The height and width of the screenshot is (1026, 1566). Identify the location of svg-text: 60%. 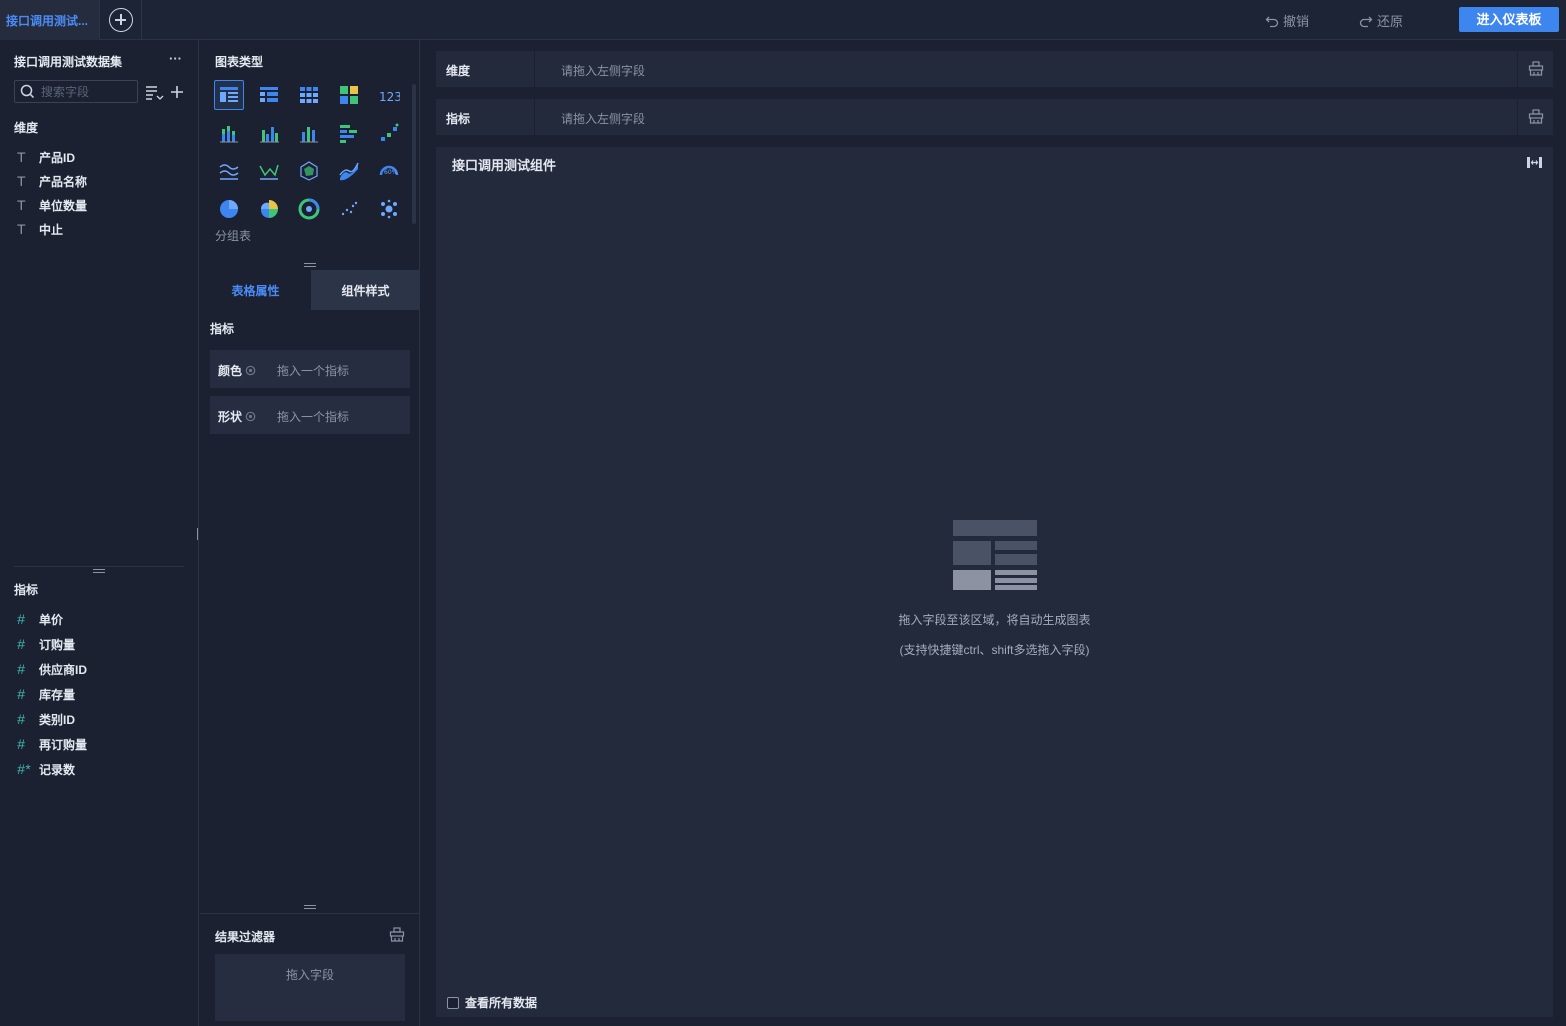
(391, 172).